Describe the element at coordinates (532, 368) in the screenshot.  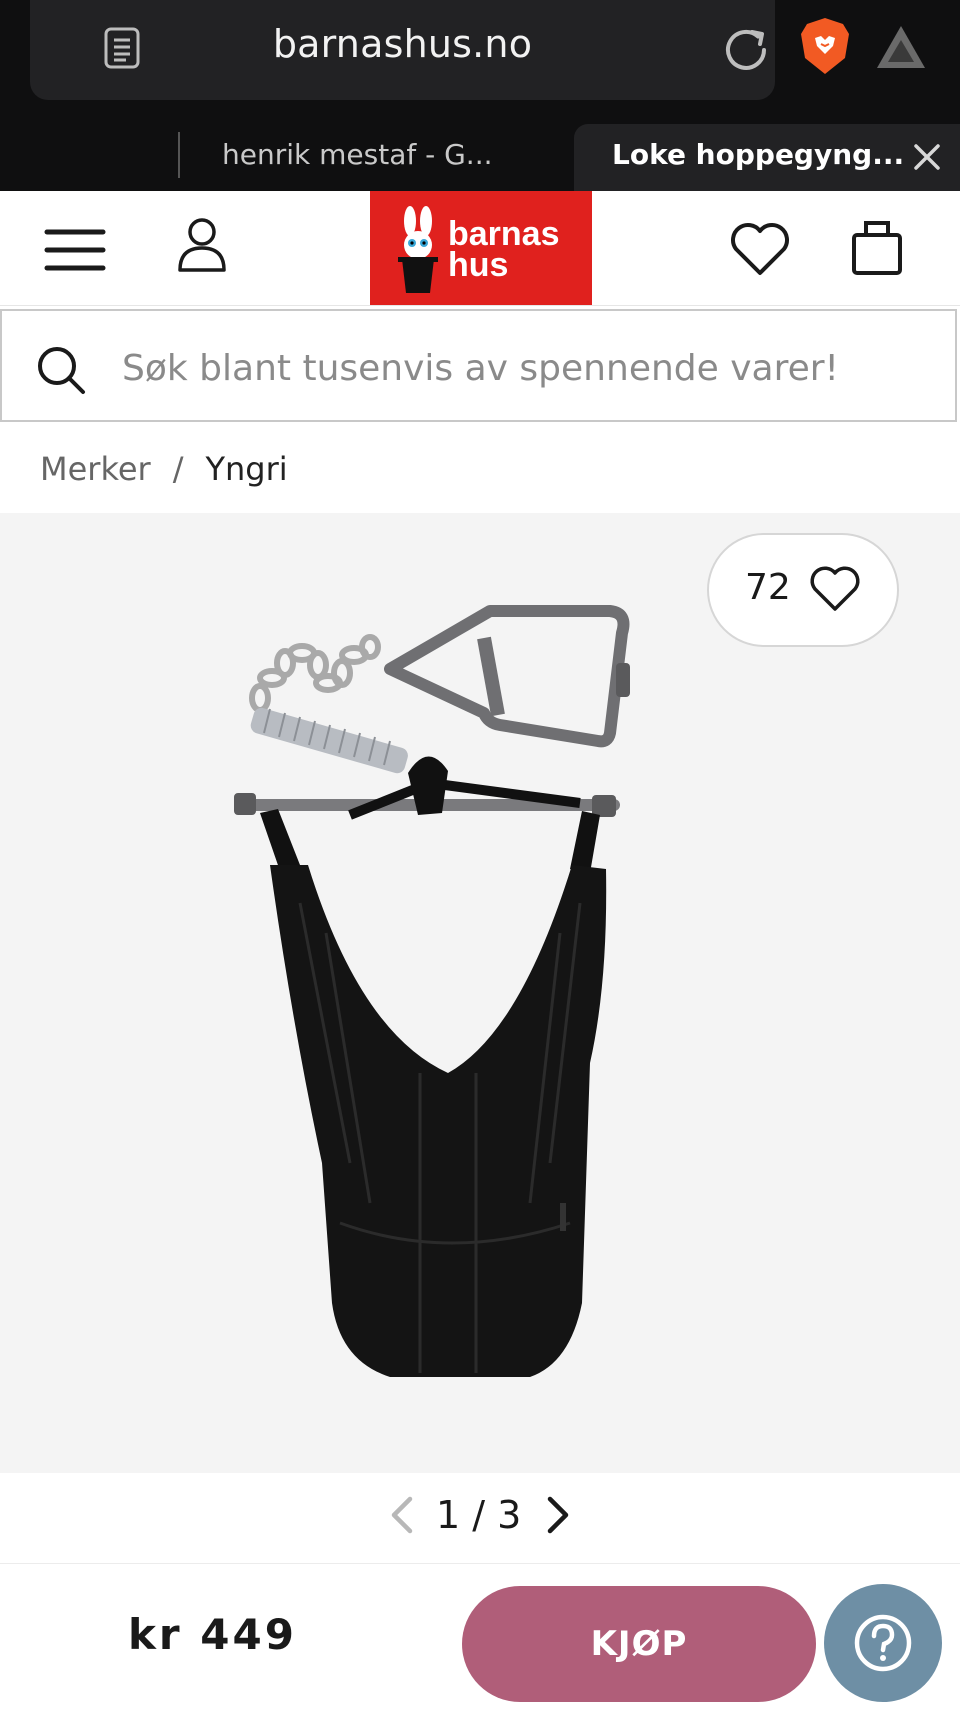
I see `search-input` at that location.